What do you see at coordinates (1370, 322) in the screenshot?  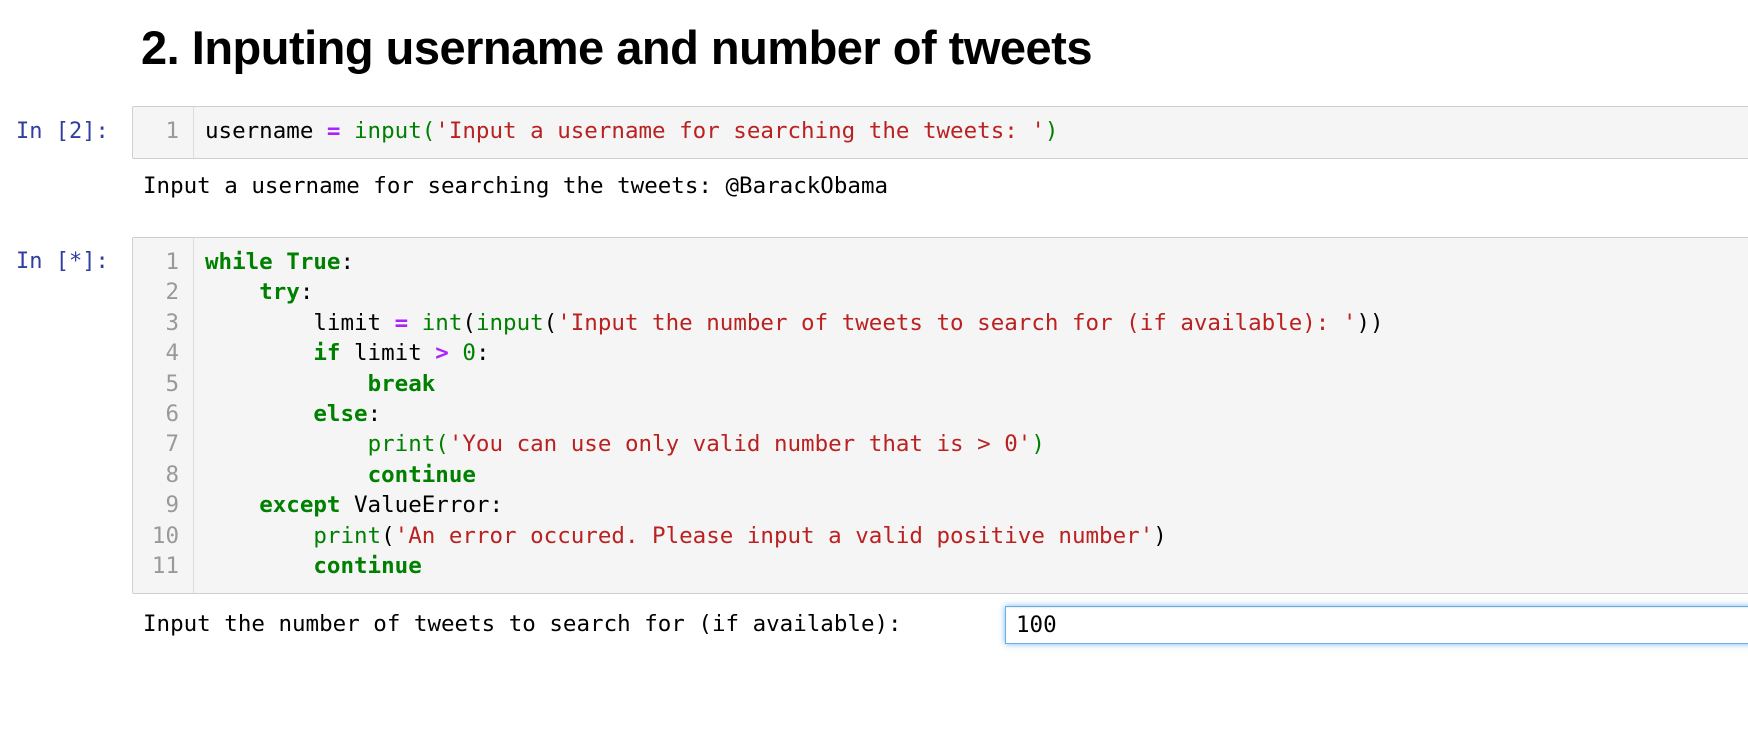 I see `code-token: ))` at bounding box center [1370, 322].